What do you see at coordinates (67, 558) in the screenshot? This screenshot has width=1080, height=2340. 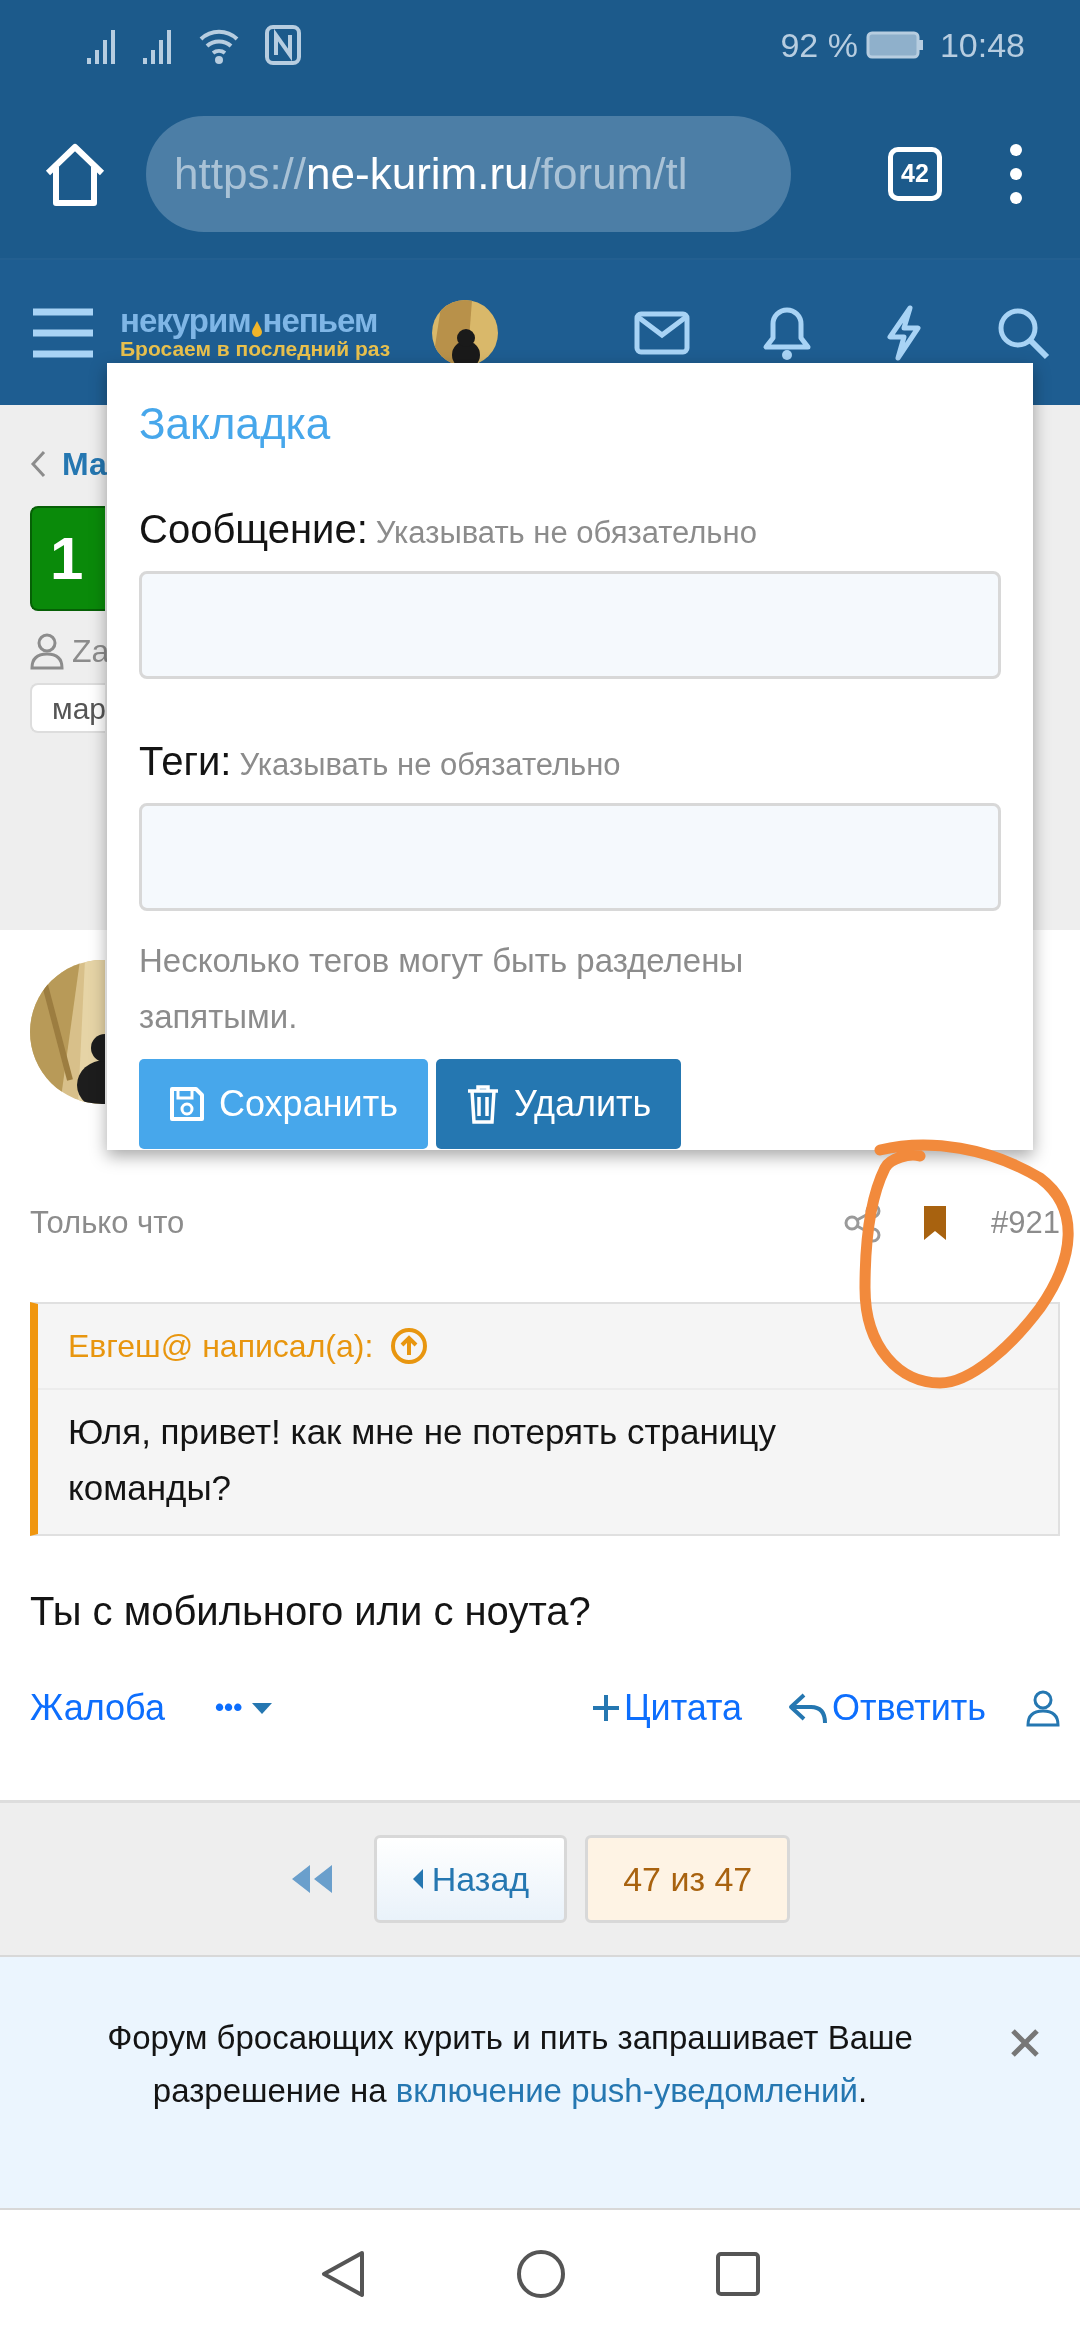 I see `thread-prefix-badge: 1` at bounding box center [67, 558].